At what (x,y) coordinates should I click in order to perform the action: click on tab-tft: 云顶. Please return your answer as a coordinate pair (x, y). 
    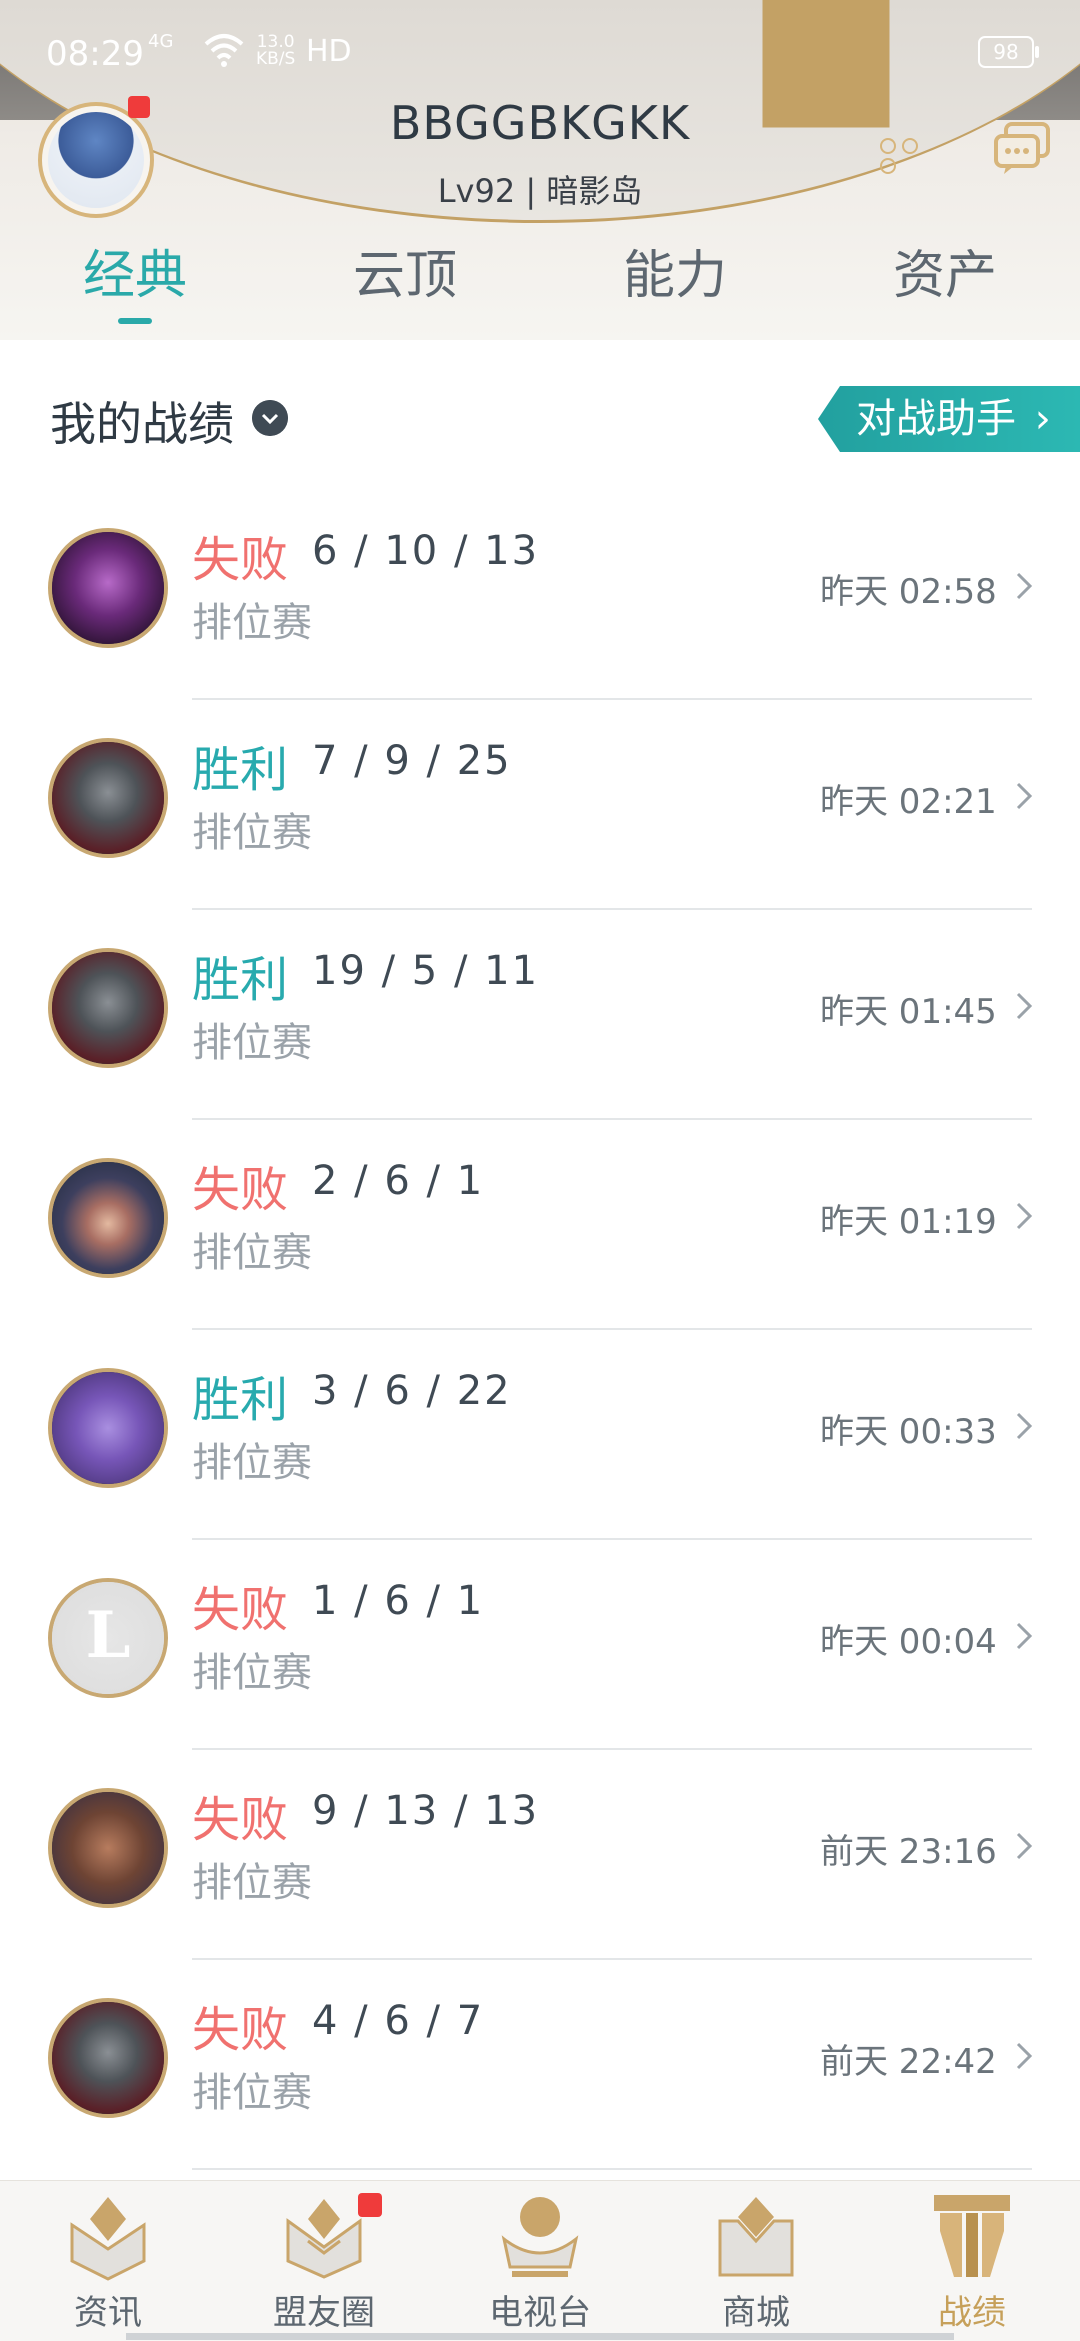
    Looking at the image, I should click on (405, 286).